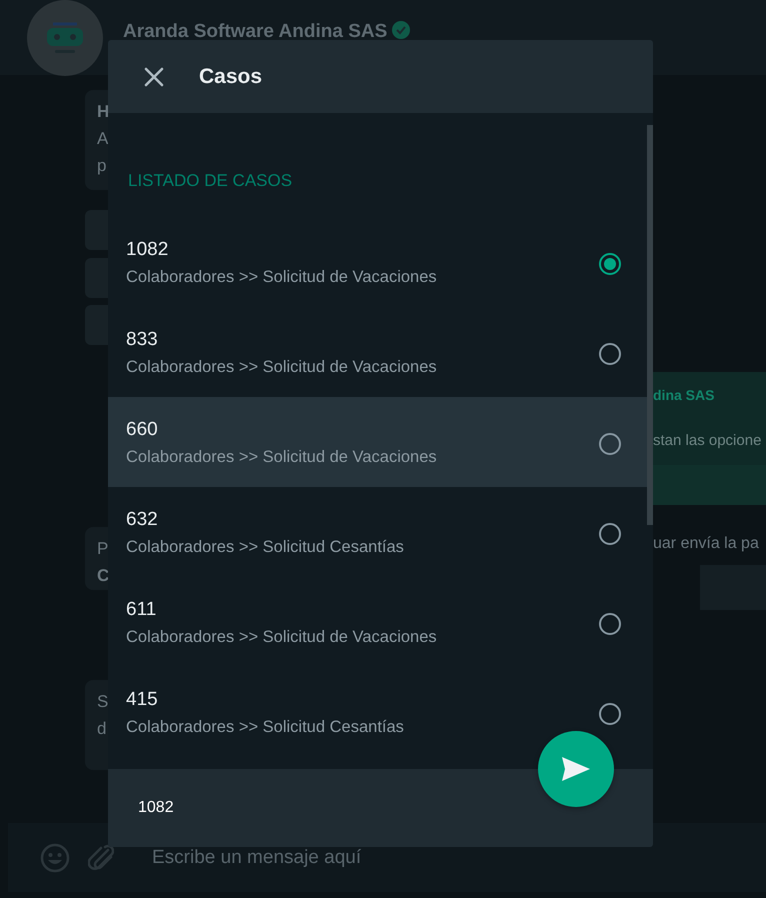 The image size is (766, 898). What do you see at coordinates (142, 339) in the screenshot?
I see `case-number: 833` at bounding box center [142, 339].